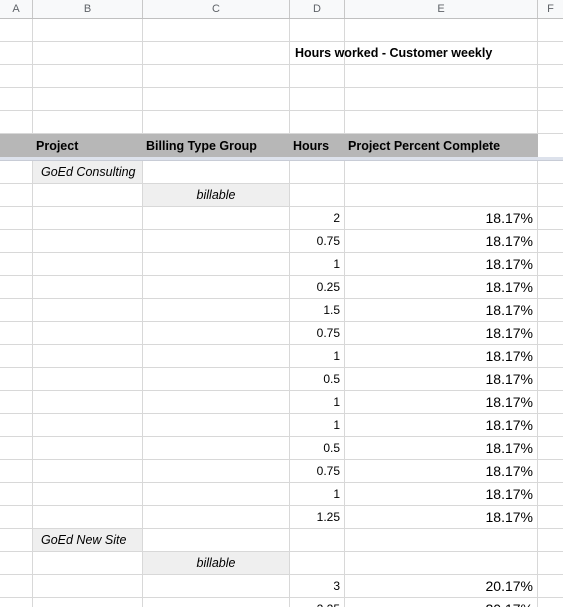  I want to click on table-header-hours: Hours, so click(317, 145).